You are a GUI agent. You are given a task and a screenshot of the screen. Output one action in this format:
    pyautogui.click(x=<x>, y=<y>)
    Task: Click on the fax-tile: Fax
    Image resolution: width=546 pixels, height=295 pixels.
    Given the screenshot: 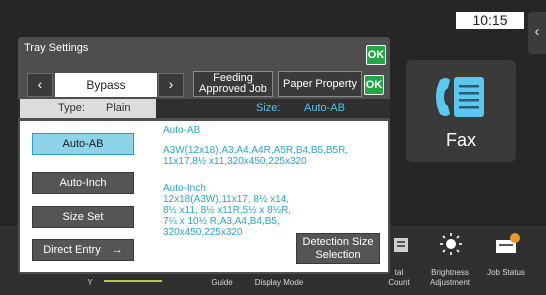 What is the action you would take?
    pyautogui.click(x=461, y=111)
    